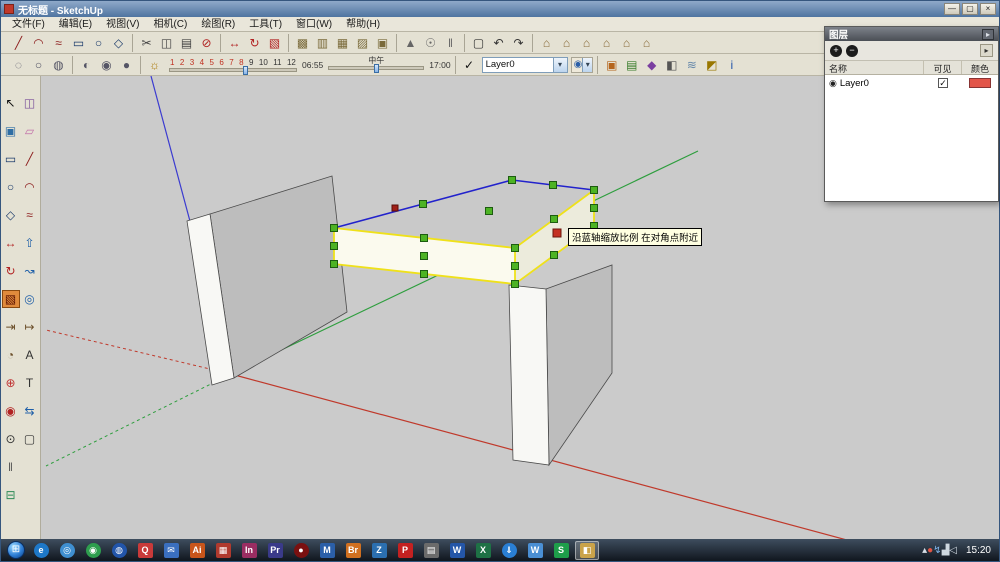  I want to click on materials-button: ▤, so click(631, 65).